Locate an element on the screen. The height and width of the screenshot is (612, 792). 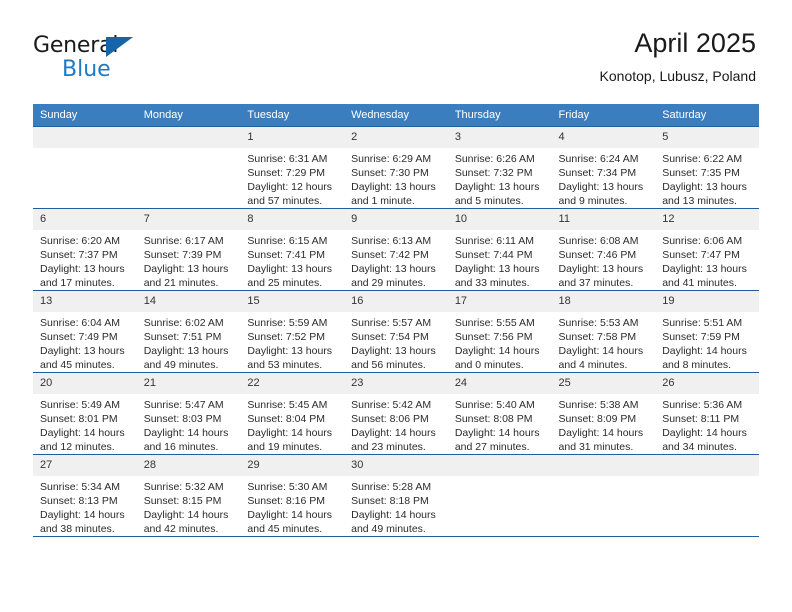
sunrise-text: Sunrise: 6:11 AM is located at coordinates (494, 241).